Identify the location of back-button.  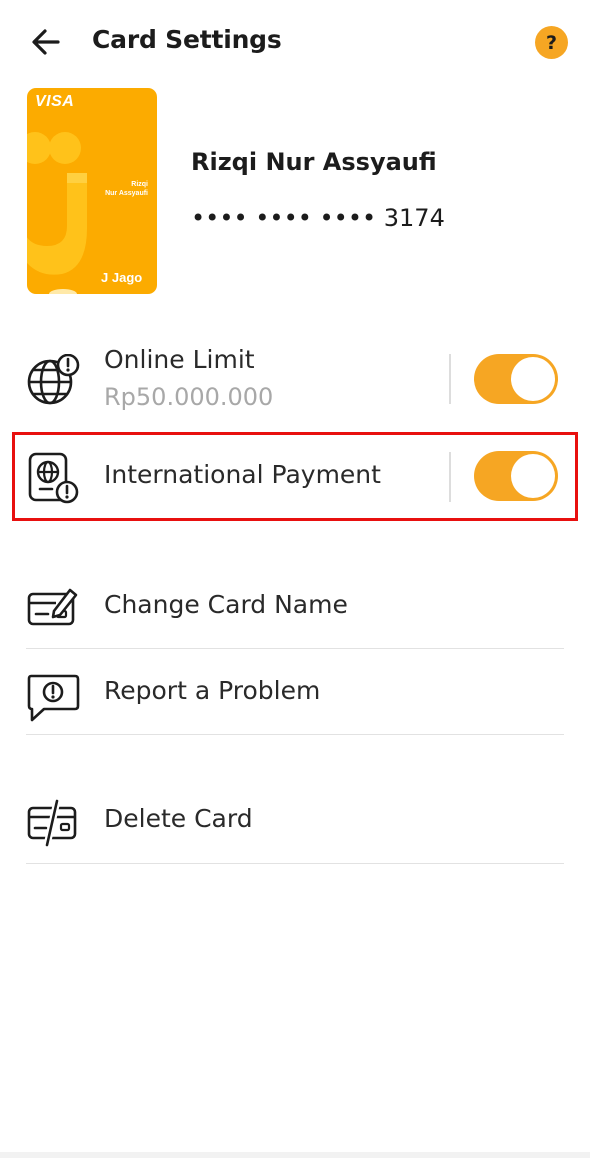
(46, 42).